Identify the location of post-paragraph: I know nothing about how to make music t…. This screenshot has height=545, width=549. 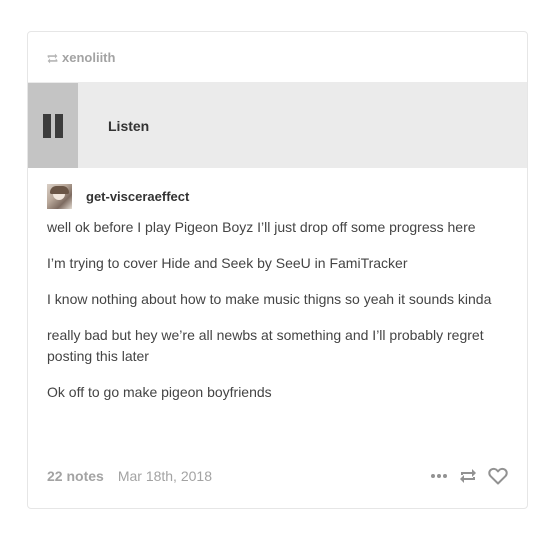
(269, 299).